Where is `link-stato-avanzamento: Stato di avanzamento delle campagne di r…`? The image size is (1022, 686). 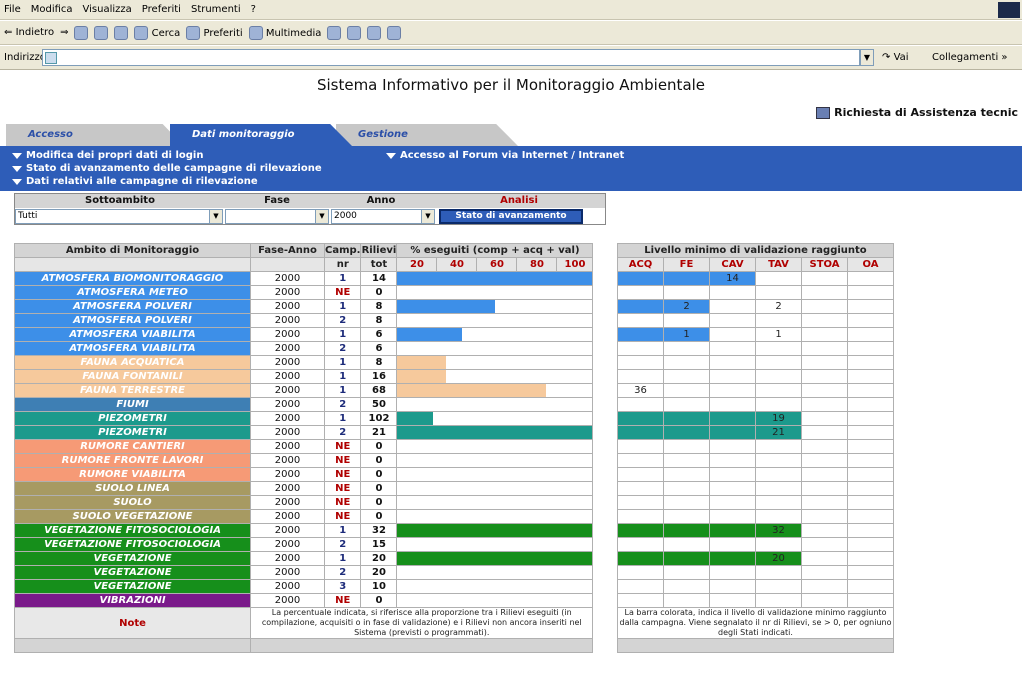 link-stato-avanzamento: Stato di avanzamento delle campagne di r… is located at coordinates (167, 168).